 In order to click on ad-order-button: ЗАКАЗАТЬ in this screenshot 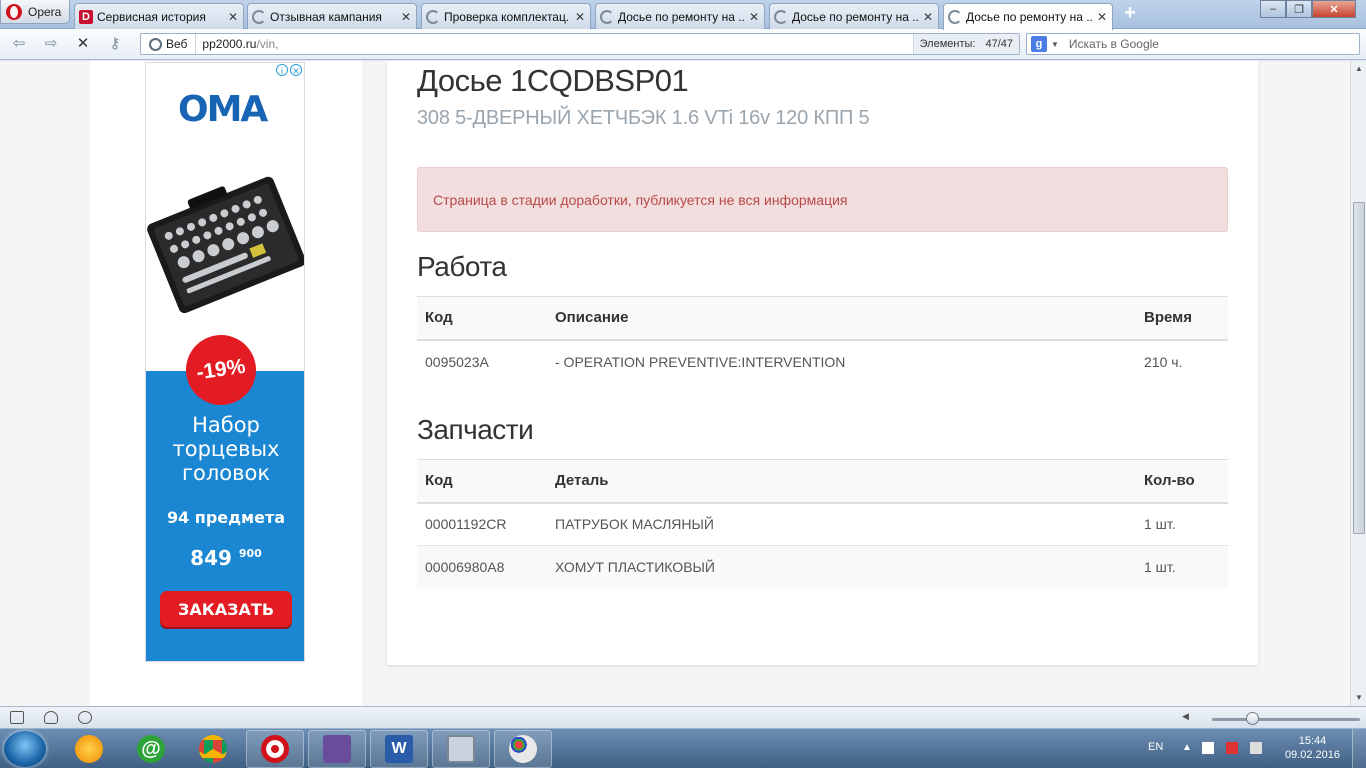, I will do `click(226, 609)`.